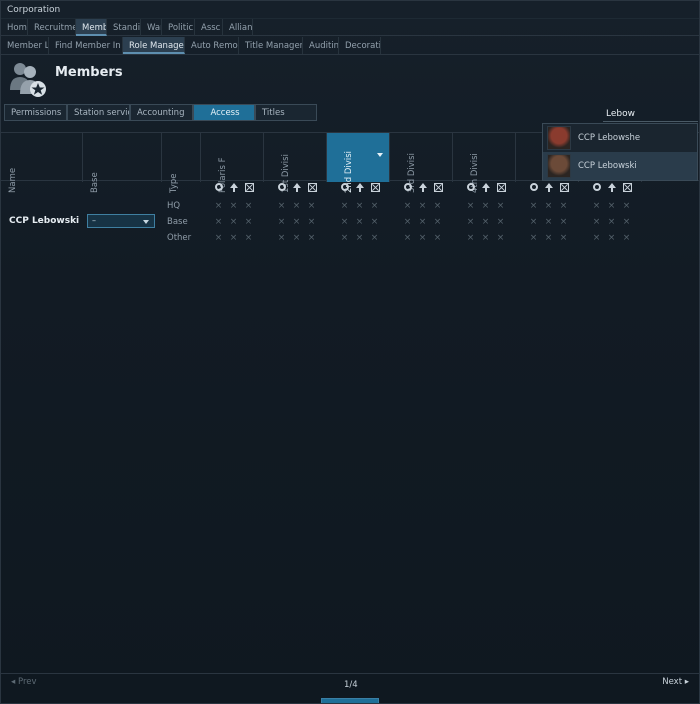 Image resolution: width=700 pixels, height=704 pixels. Describe the element at coordinates (232, 163) in the screenshot. I see `division-column-0: Polaris F` at that location.